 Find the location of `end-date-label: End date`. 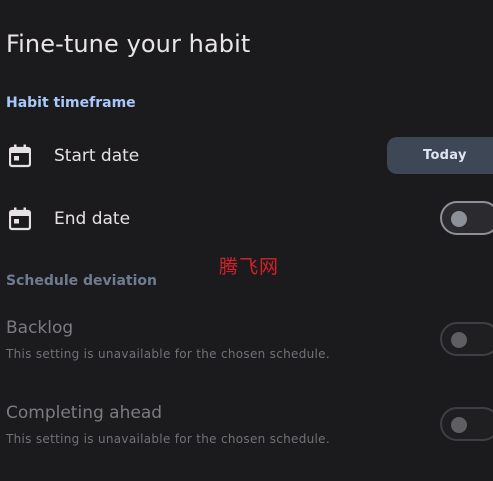

end-date-label: End date is located at coordinates (92, 219).